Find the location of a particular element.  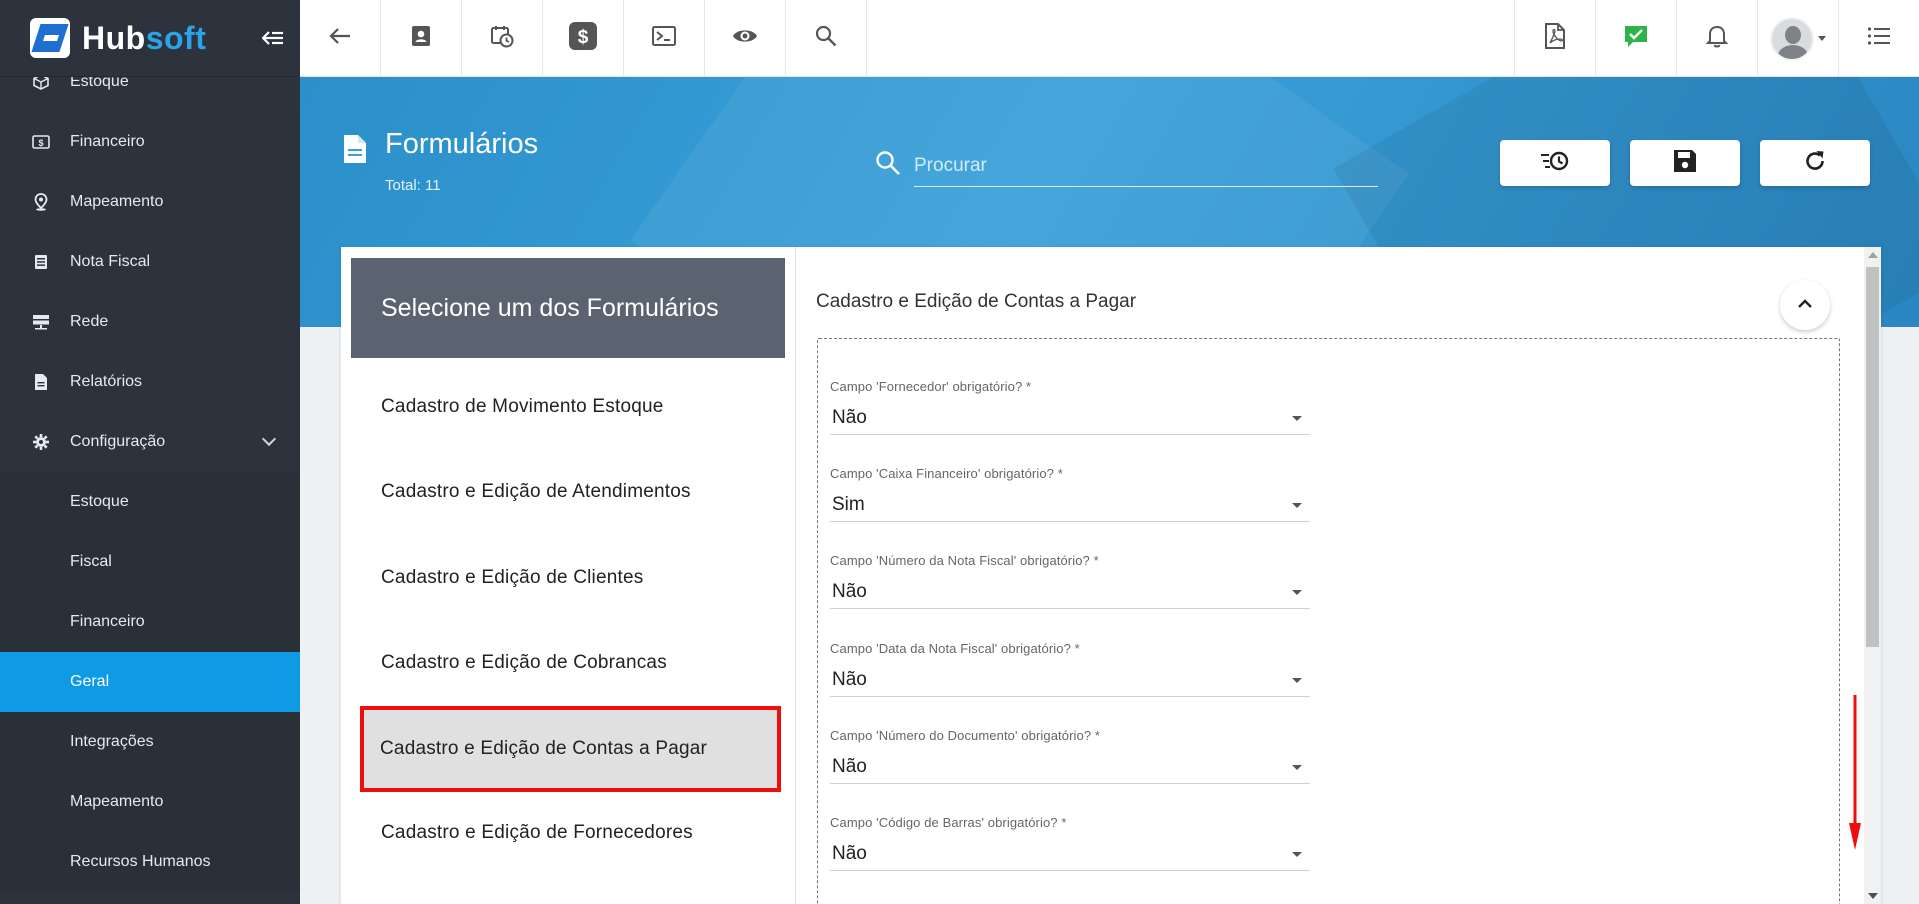

select-numero-documento: Não is located at coordinates (1070, 767).